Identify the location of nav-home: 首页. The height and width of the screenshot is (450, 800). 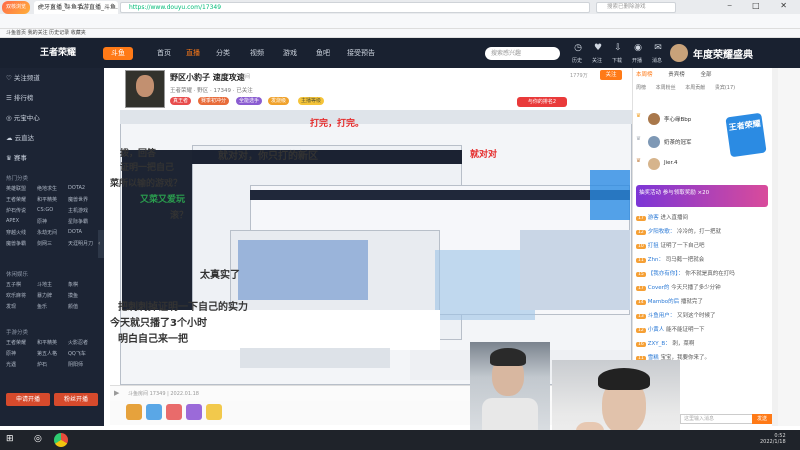
(164, 53).